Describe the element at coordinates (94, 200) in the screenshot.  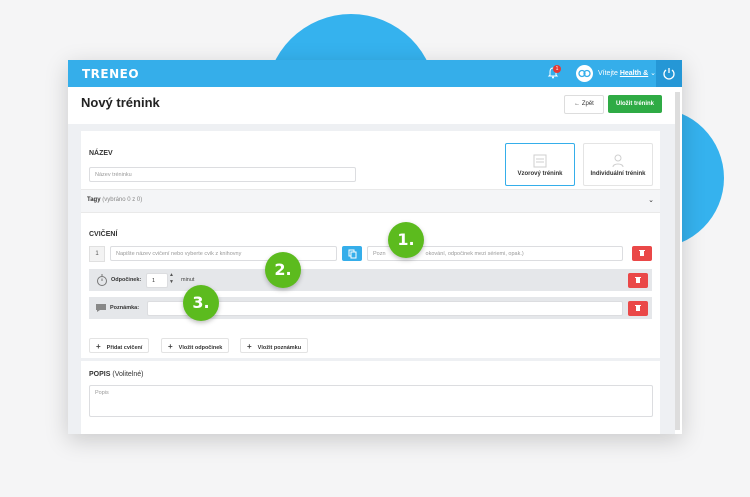
I see `tags-title: Tagy` at that location.